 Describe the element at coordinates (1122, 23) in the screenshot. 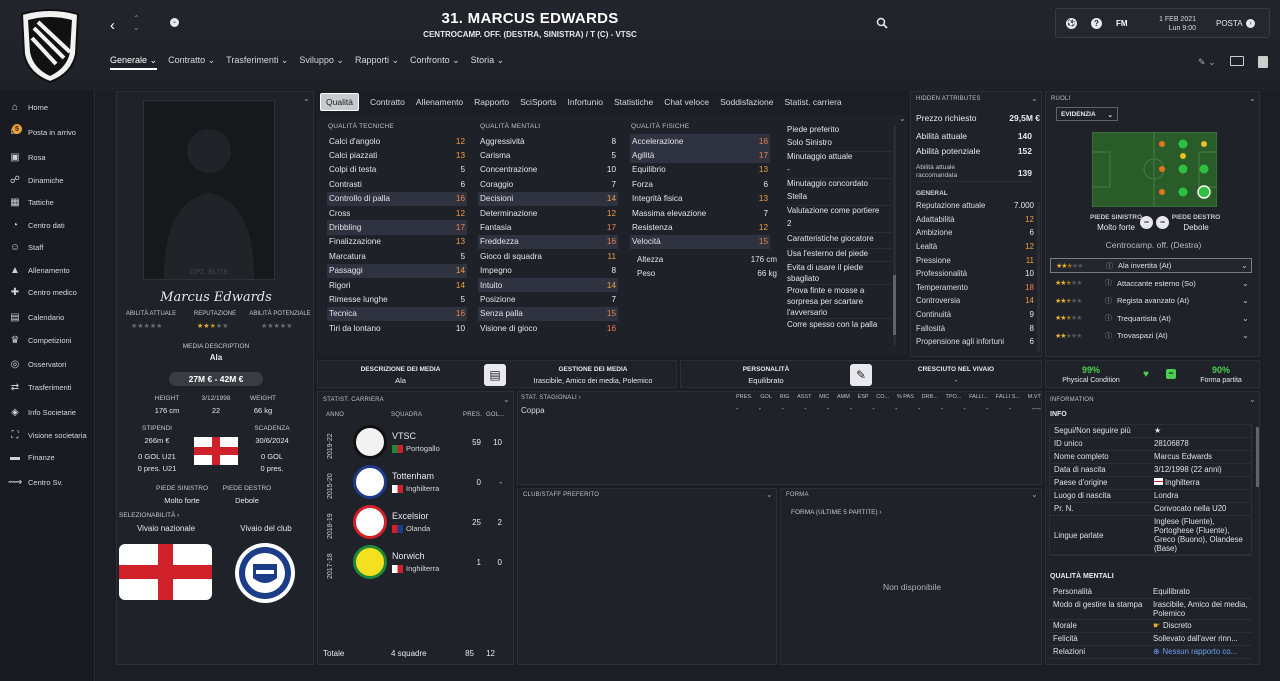

I see `fm-logo: FM` at that location.